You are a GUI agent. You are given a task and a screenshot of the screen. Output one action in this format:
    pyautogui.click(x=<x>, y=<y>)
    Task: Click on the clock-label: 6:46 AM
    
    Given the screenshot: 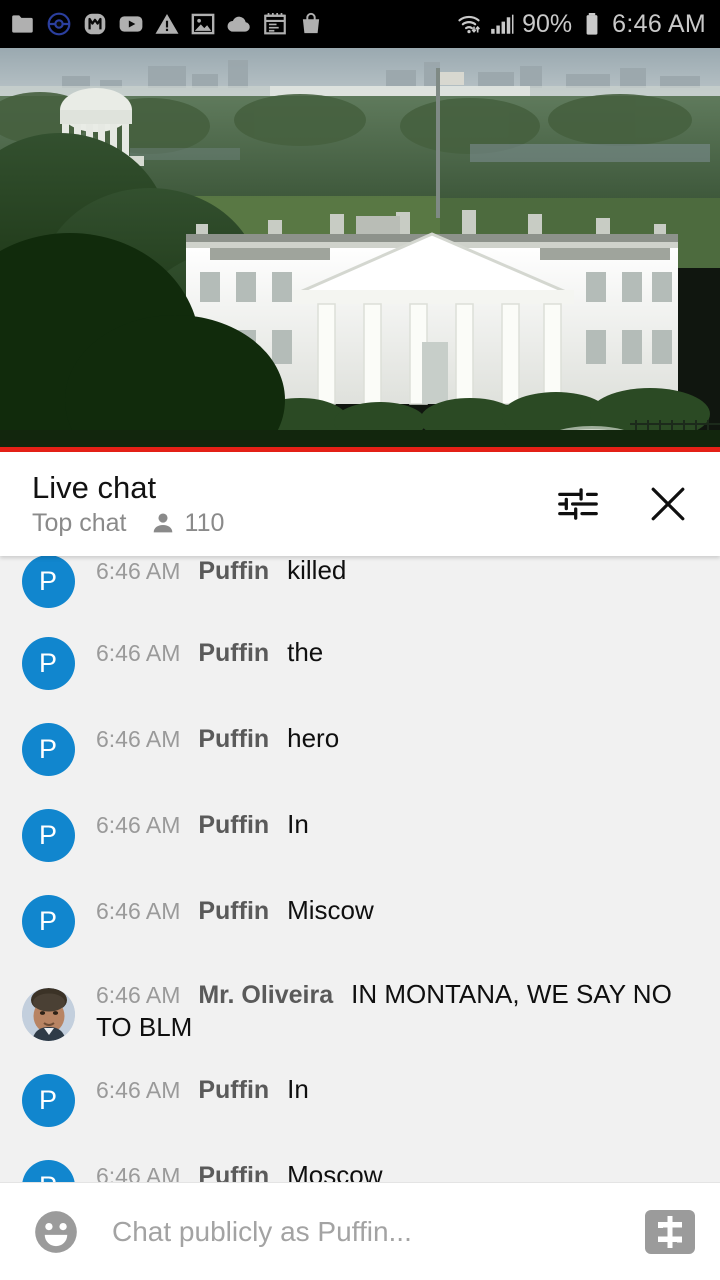 What is the action you would take?
    pyautogui.click(x=659, y=23)
    